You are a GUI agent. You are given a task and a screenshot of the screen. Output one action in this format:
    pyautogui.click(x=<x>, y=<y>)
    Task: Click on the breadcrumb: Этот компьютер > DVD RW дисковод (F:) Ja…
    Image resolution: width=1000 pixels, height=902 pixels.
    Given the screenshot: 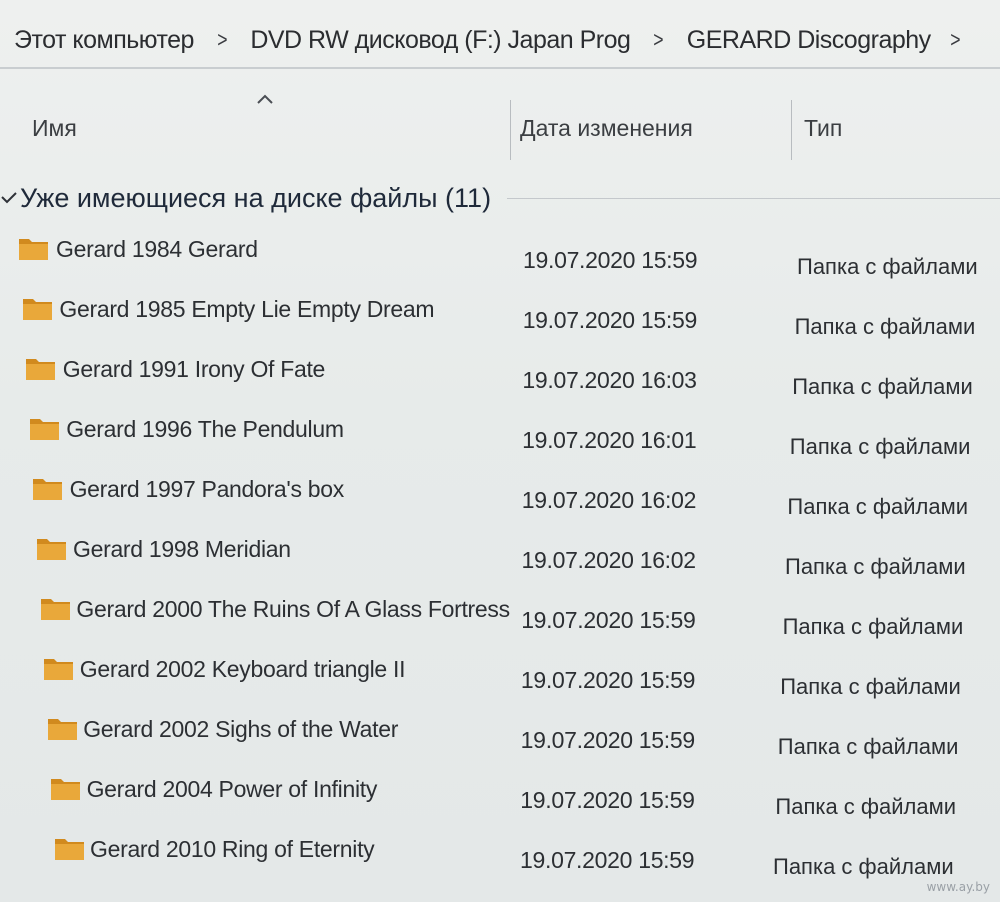 What is the action you would take?
    pyautogui.click(x=498, y=40)
    